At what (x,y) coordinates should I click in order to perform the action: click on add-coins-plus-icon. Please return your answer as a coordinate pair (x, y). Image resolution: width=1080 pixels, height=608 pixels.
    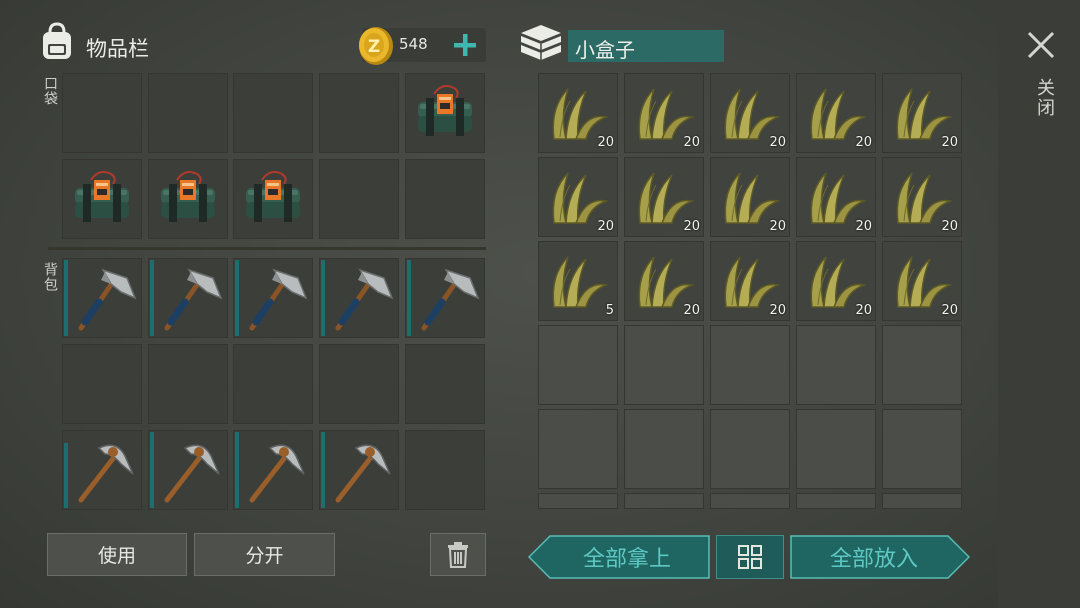
    Looking at the image, I should click on (465, 45).